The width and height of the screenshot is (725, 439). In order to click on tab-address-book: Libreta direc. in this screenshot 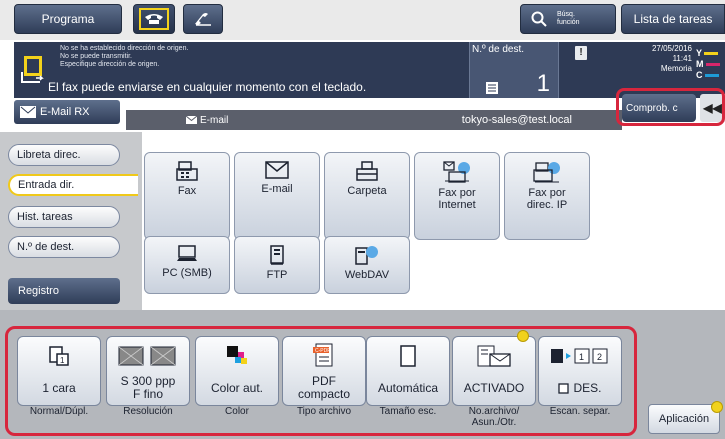, I will do `click(64, 155)`.